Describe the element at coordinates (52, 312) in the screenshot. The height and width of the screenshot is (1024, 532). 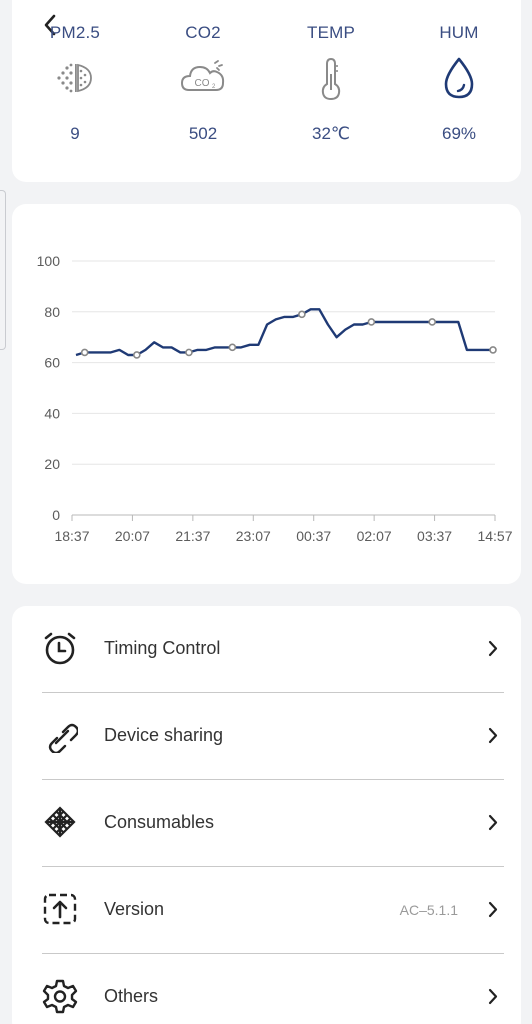
I see `y-tick-label: 80` at that location.